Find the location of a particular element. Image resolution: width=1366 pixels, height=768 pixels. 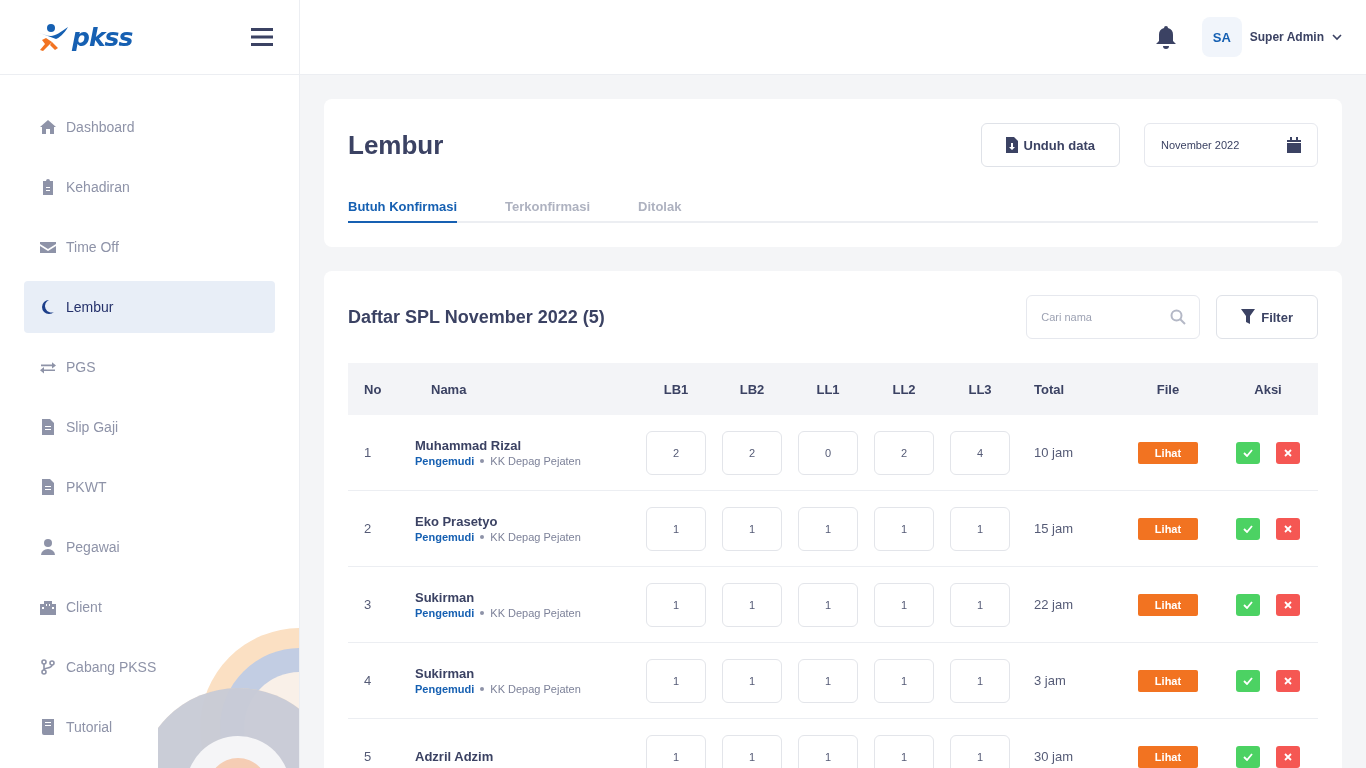

download-button: Unduh data is located at coordinates (1050, 145).